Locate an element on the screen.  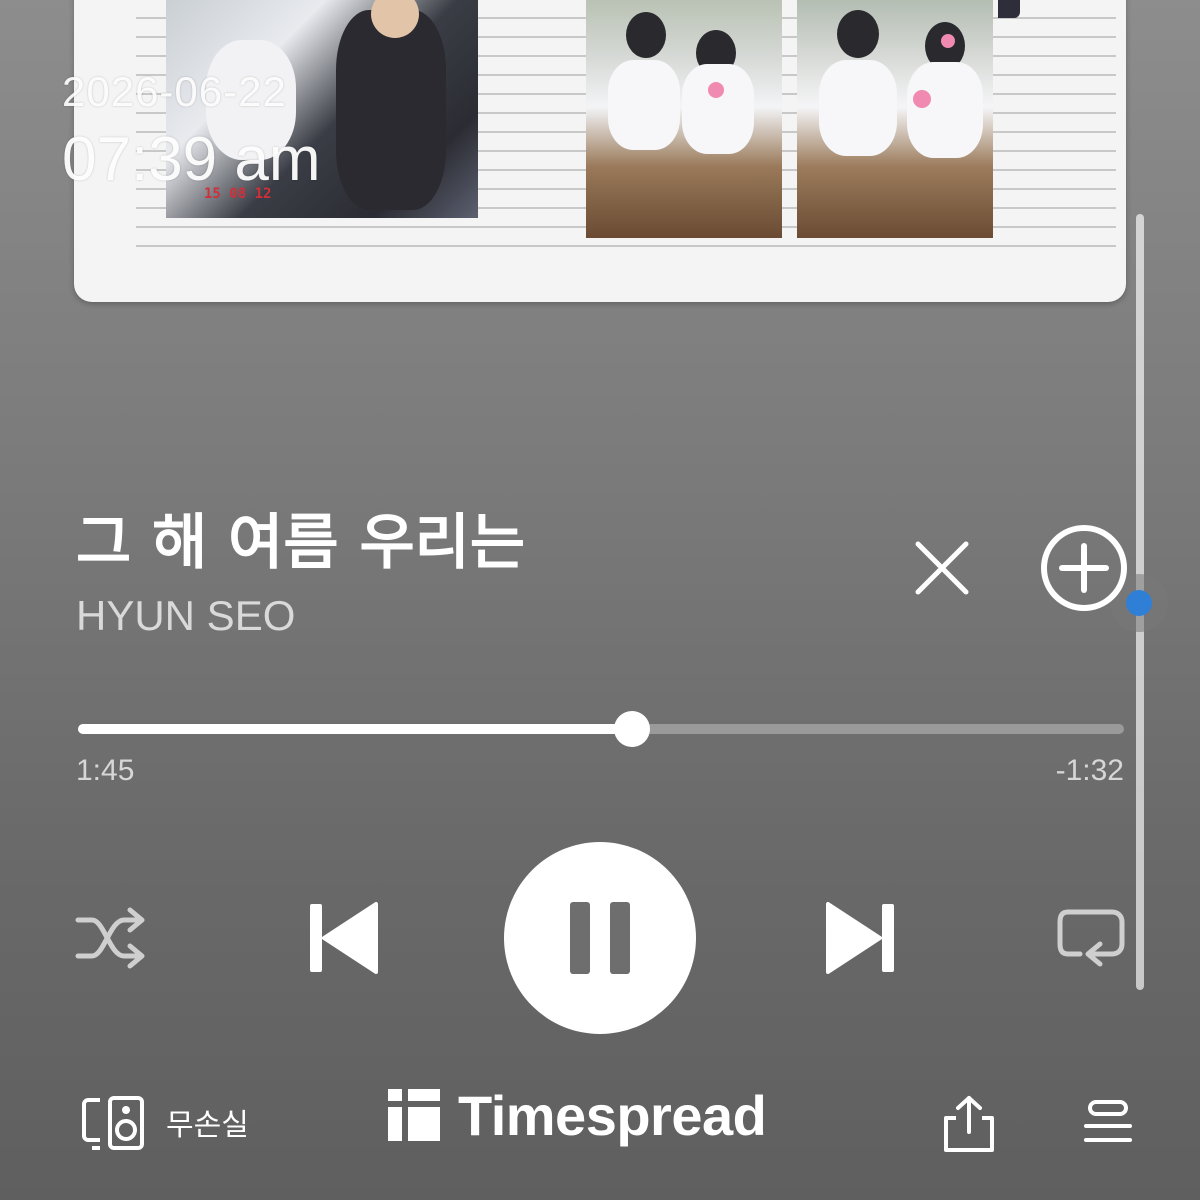
repeat-button is located at coordinates (1091, 938).